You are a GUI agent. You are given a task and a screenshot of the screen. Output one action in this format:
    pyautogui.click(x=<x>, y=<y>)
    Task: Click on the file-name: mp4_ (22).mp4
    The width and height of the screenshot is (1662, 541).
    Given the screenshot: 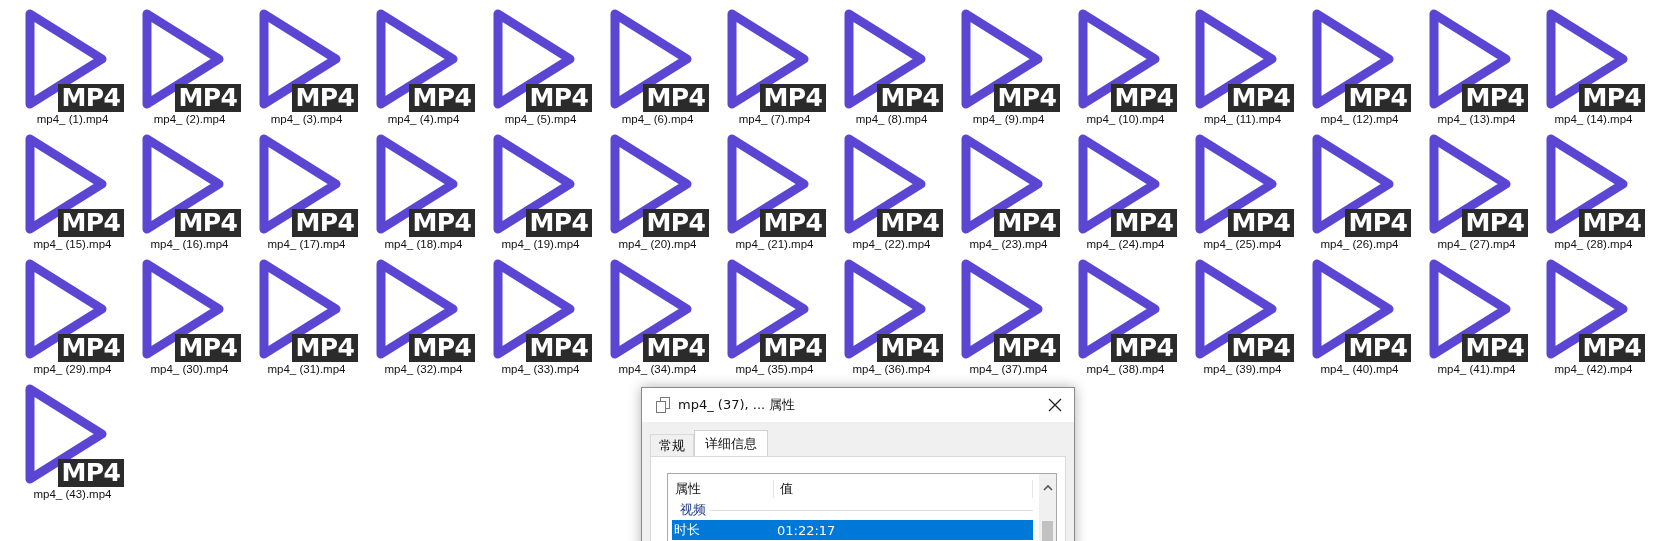 What is the action you would take?
    pyautogui.click(x=891, y=244)
    